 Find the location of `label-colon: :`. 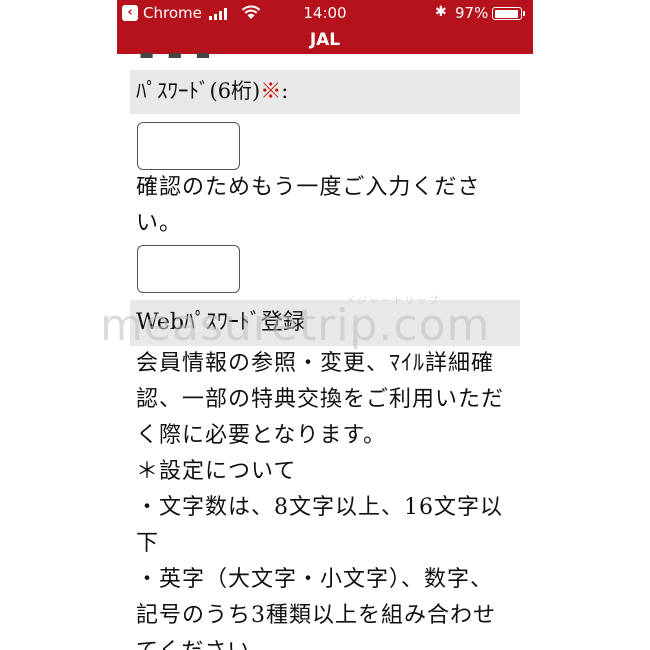

label-colon: : is located at coordinates (285, 91).